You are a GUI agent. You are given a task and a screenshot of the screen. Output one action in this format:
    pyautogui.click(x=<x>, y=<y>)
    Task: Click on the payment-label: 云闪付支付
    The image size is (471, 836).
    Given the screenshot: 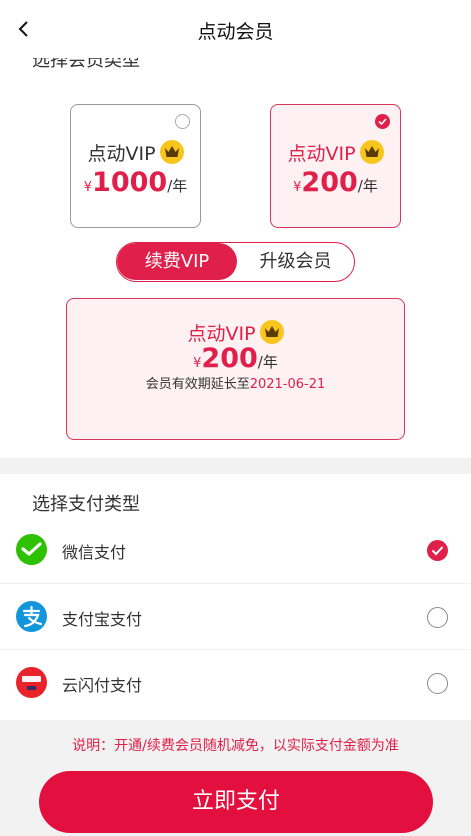 What is the action you would take?
    pyautogui.click(x=102, y=685)
    